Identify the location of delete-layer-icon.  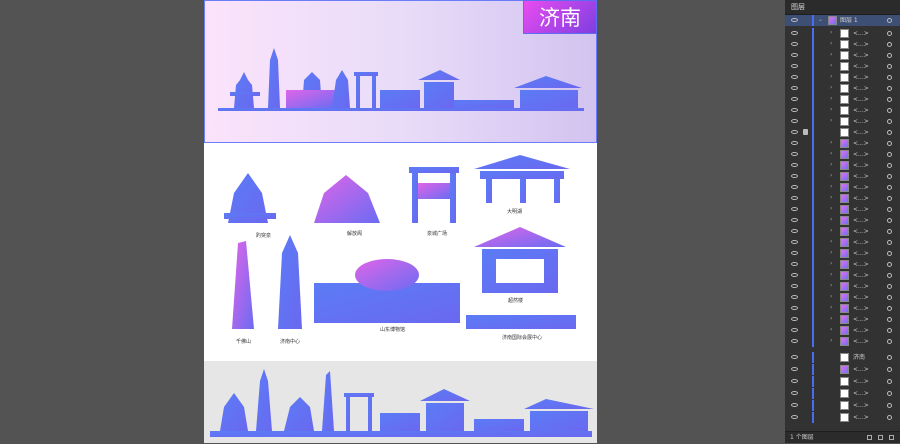
(891, 437).